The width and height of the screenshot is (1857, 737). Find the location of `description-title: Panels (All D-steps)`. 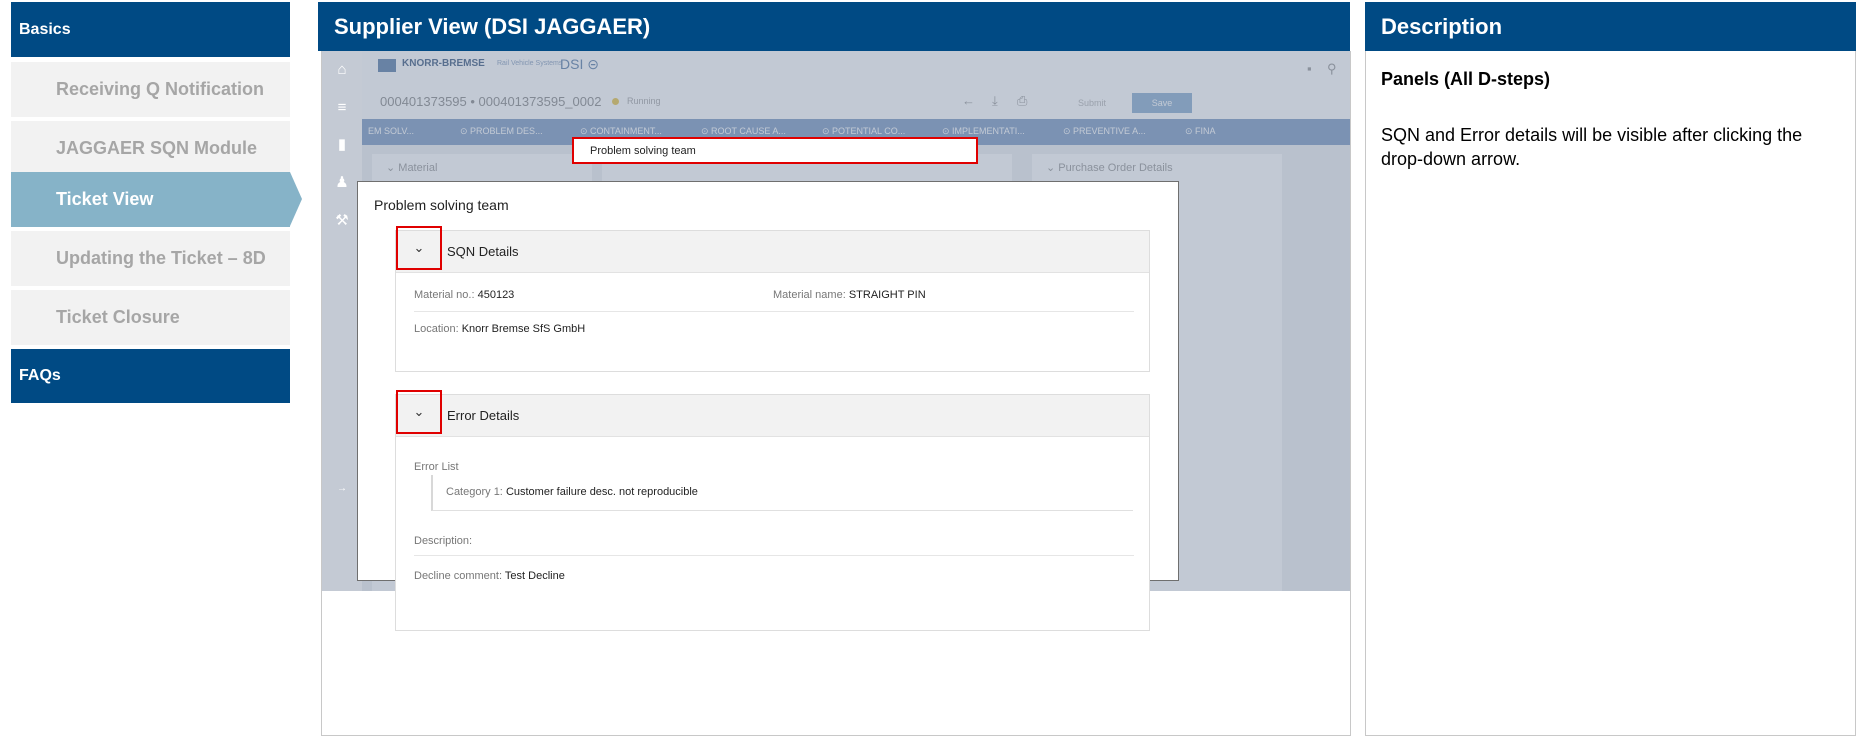

description-title: Panels (All D-steps) is located at coordinates (1466, 79).